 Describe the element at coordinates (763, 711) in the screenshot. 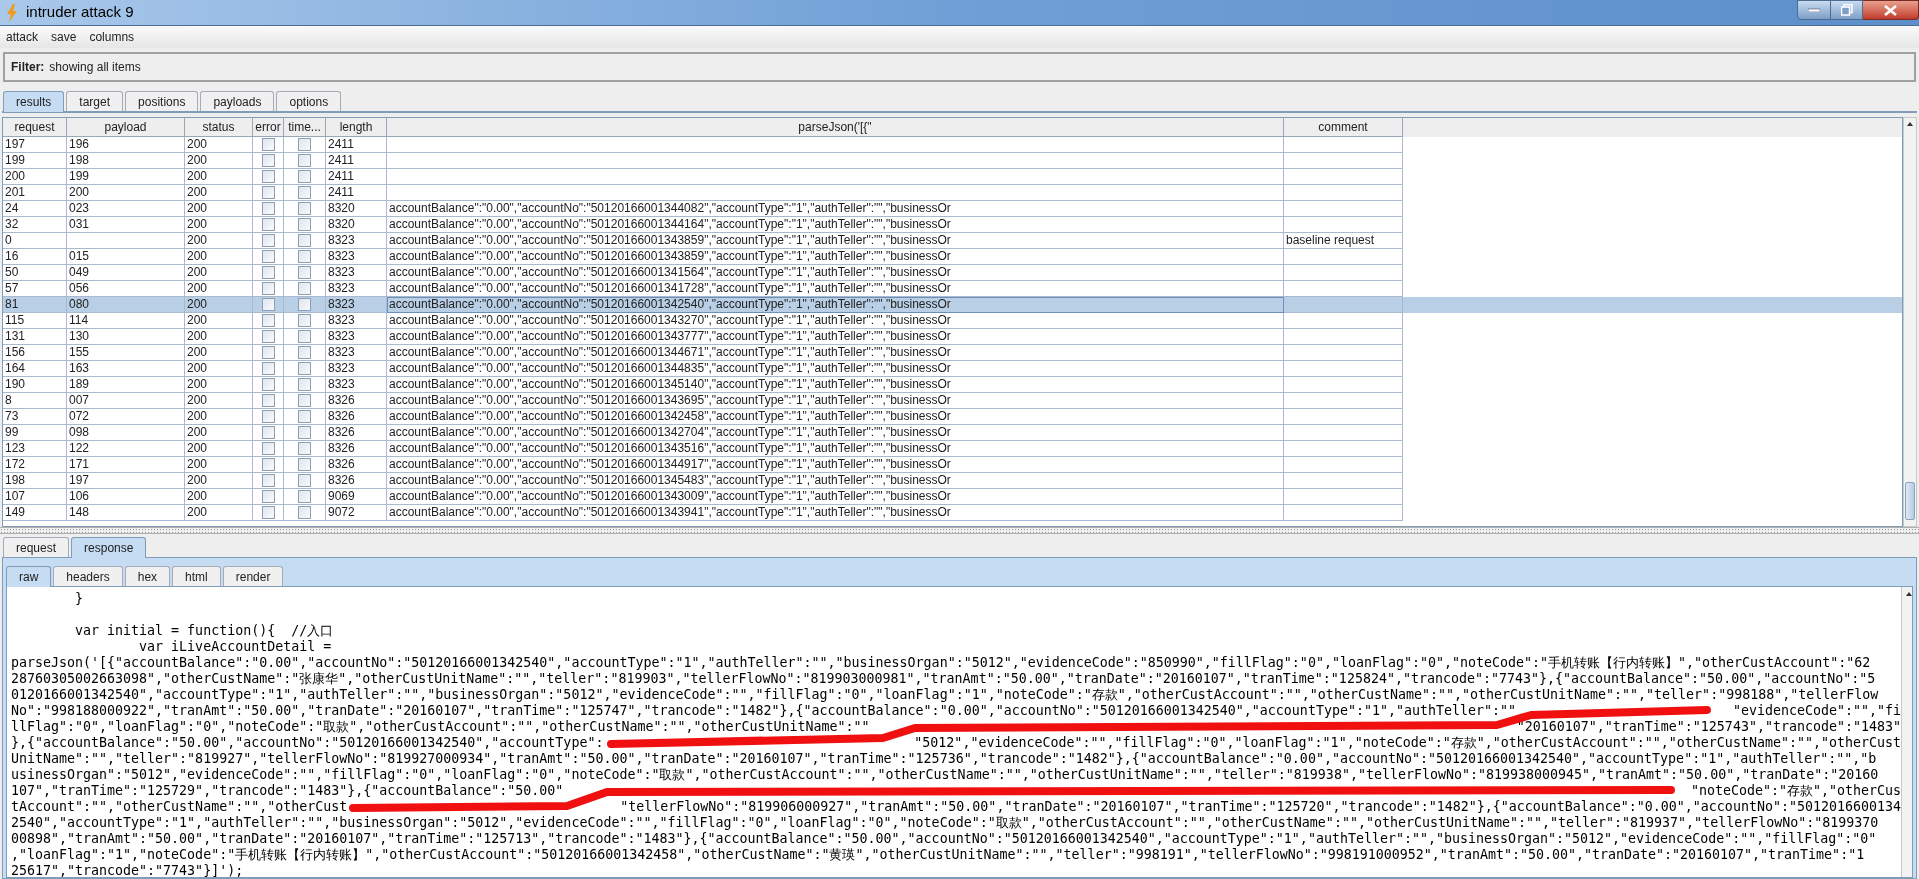

I see `code-line: No":"998188000922","tranAmt":"50.00","tranDate":"20160107","tranTime":"125747","trancode":"1482"},{"accountBalance":"0.00","accountNo":"50120166001342540","accountType":"1","authTeller":""` at that location.